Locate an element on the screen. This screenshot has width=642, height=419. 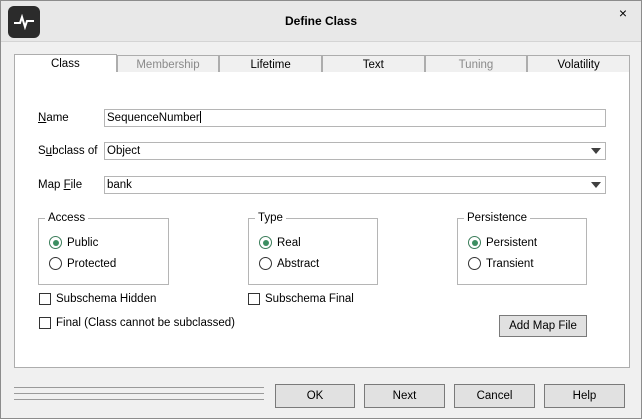
subschema-hidden-checkbox: Subschema Hidden is located at coordinates (97, 299).